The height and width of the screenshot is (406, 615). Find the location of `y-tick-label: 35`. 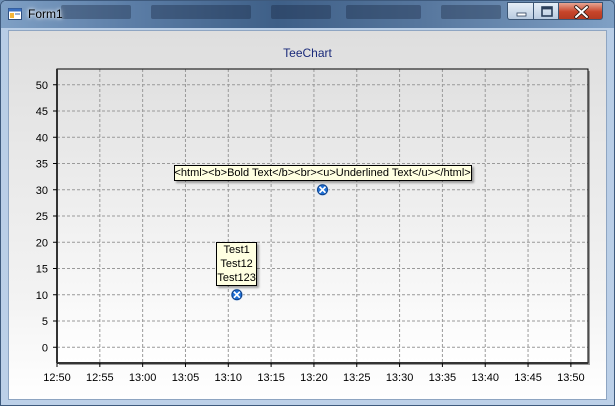

y-tick-label: 35 is located at coordinates (42, 165).